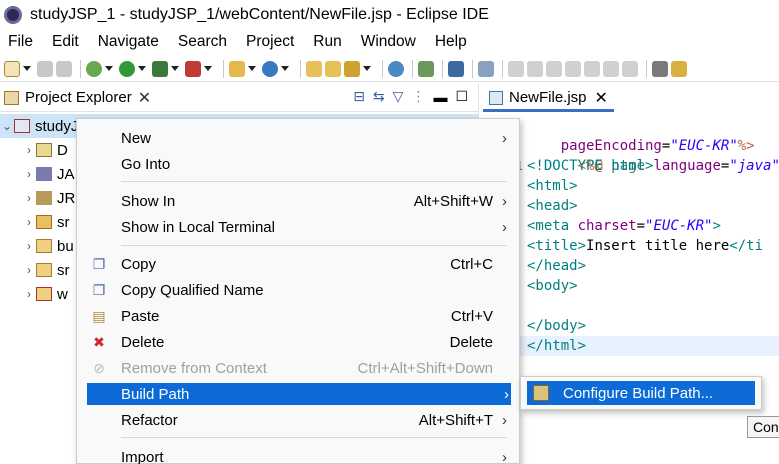  I want to click on menu-item-go-into: Go Into, so click(298, 164).